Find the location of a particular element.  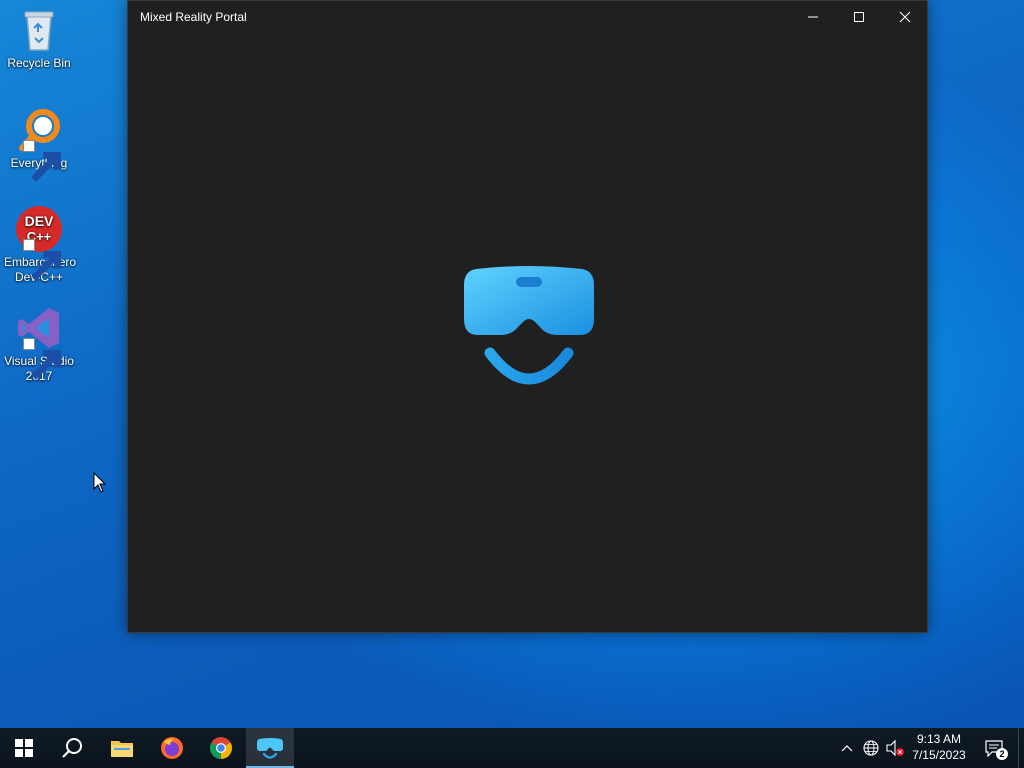

chevron-up-icon is located at coordinates (847, 748).